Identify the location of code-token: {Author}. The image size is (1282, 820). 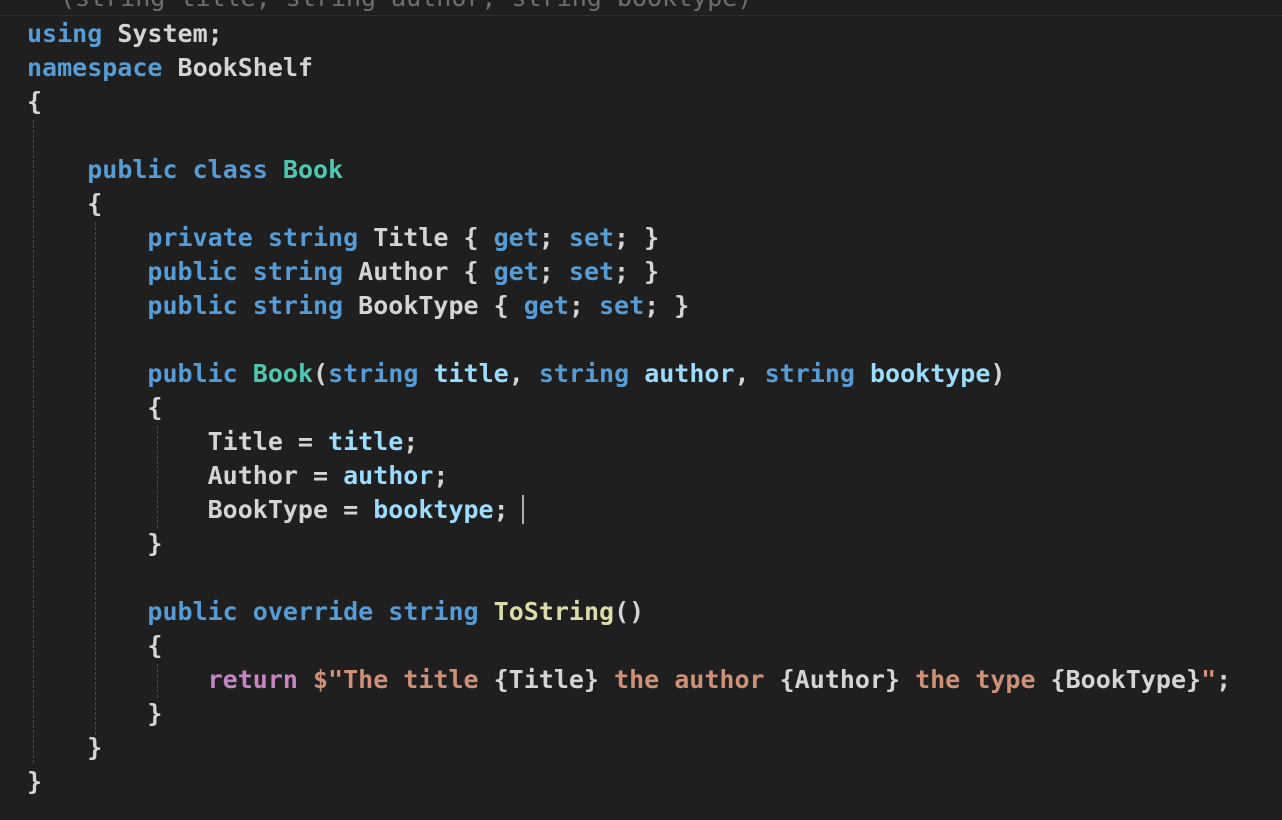
(840, 679).